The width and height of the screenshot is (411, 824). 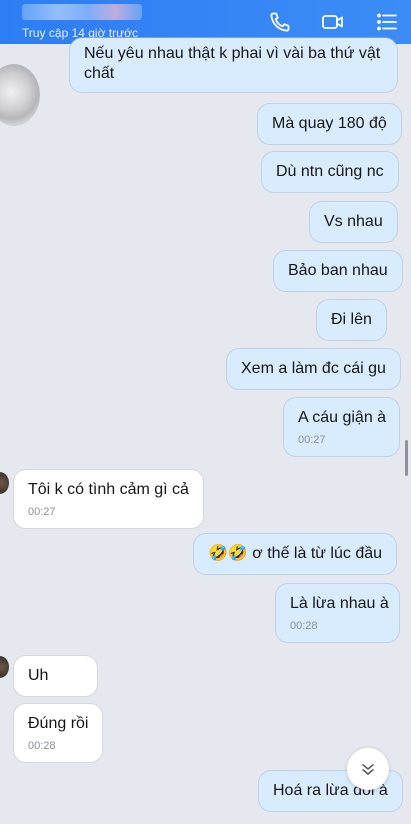 I want to click on message-bubble-mine: Xem a làm đc cái gu, so click(x=313, y=369).